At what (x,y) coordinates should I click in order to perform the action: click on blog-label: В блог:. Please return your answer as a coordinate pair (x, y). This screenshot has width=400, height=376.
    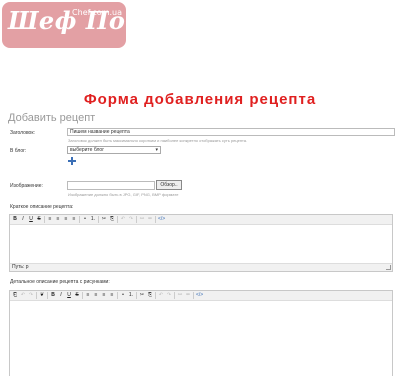
    Looking at the image, I should click on (18, 151).